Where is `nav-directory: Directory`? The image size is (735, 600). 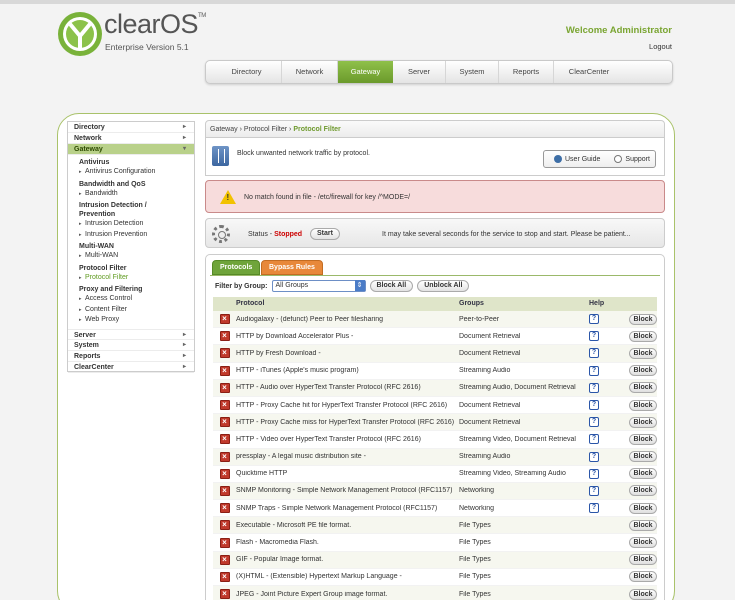 nav-directory: Directory is located at coordinates (247, 72).